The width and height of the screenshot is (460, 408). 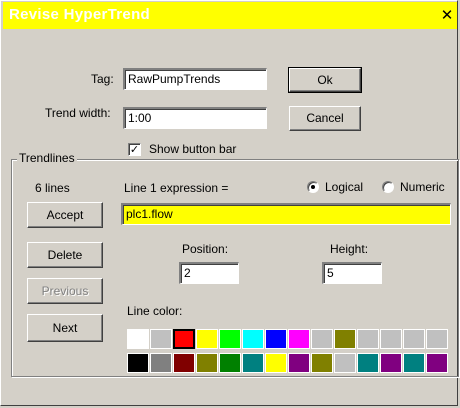 What do you see at coordinates (447, 15) in the screenshot?
I see `close-icon: ✕` at bounding box center [447, 15].